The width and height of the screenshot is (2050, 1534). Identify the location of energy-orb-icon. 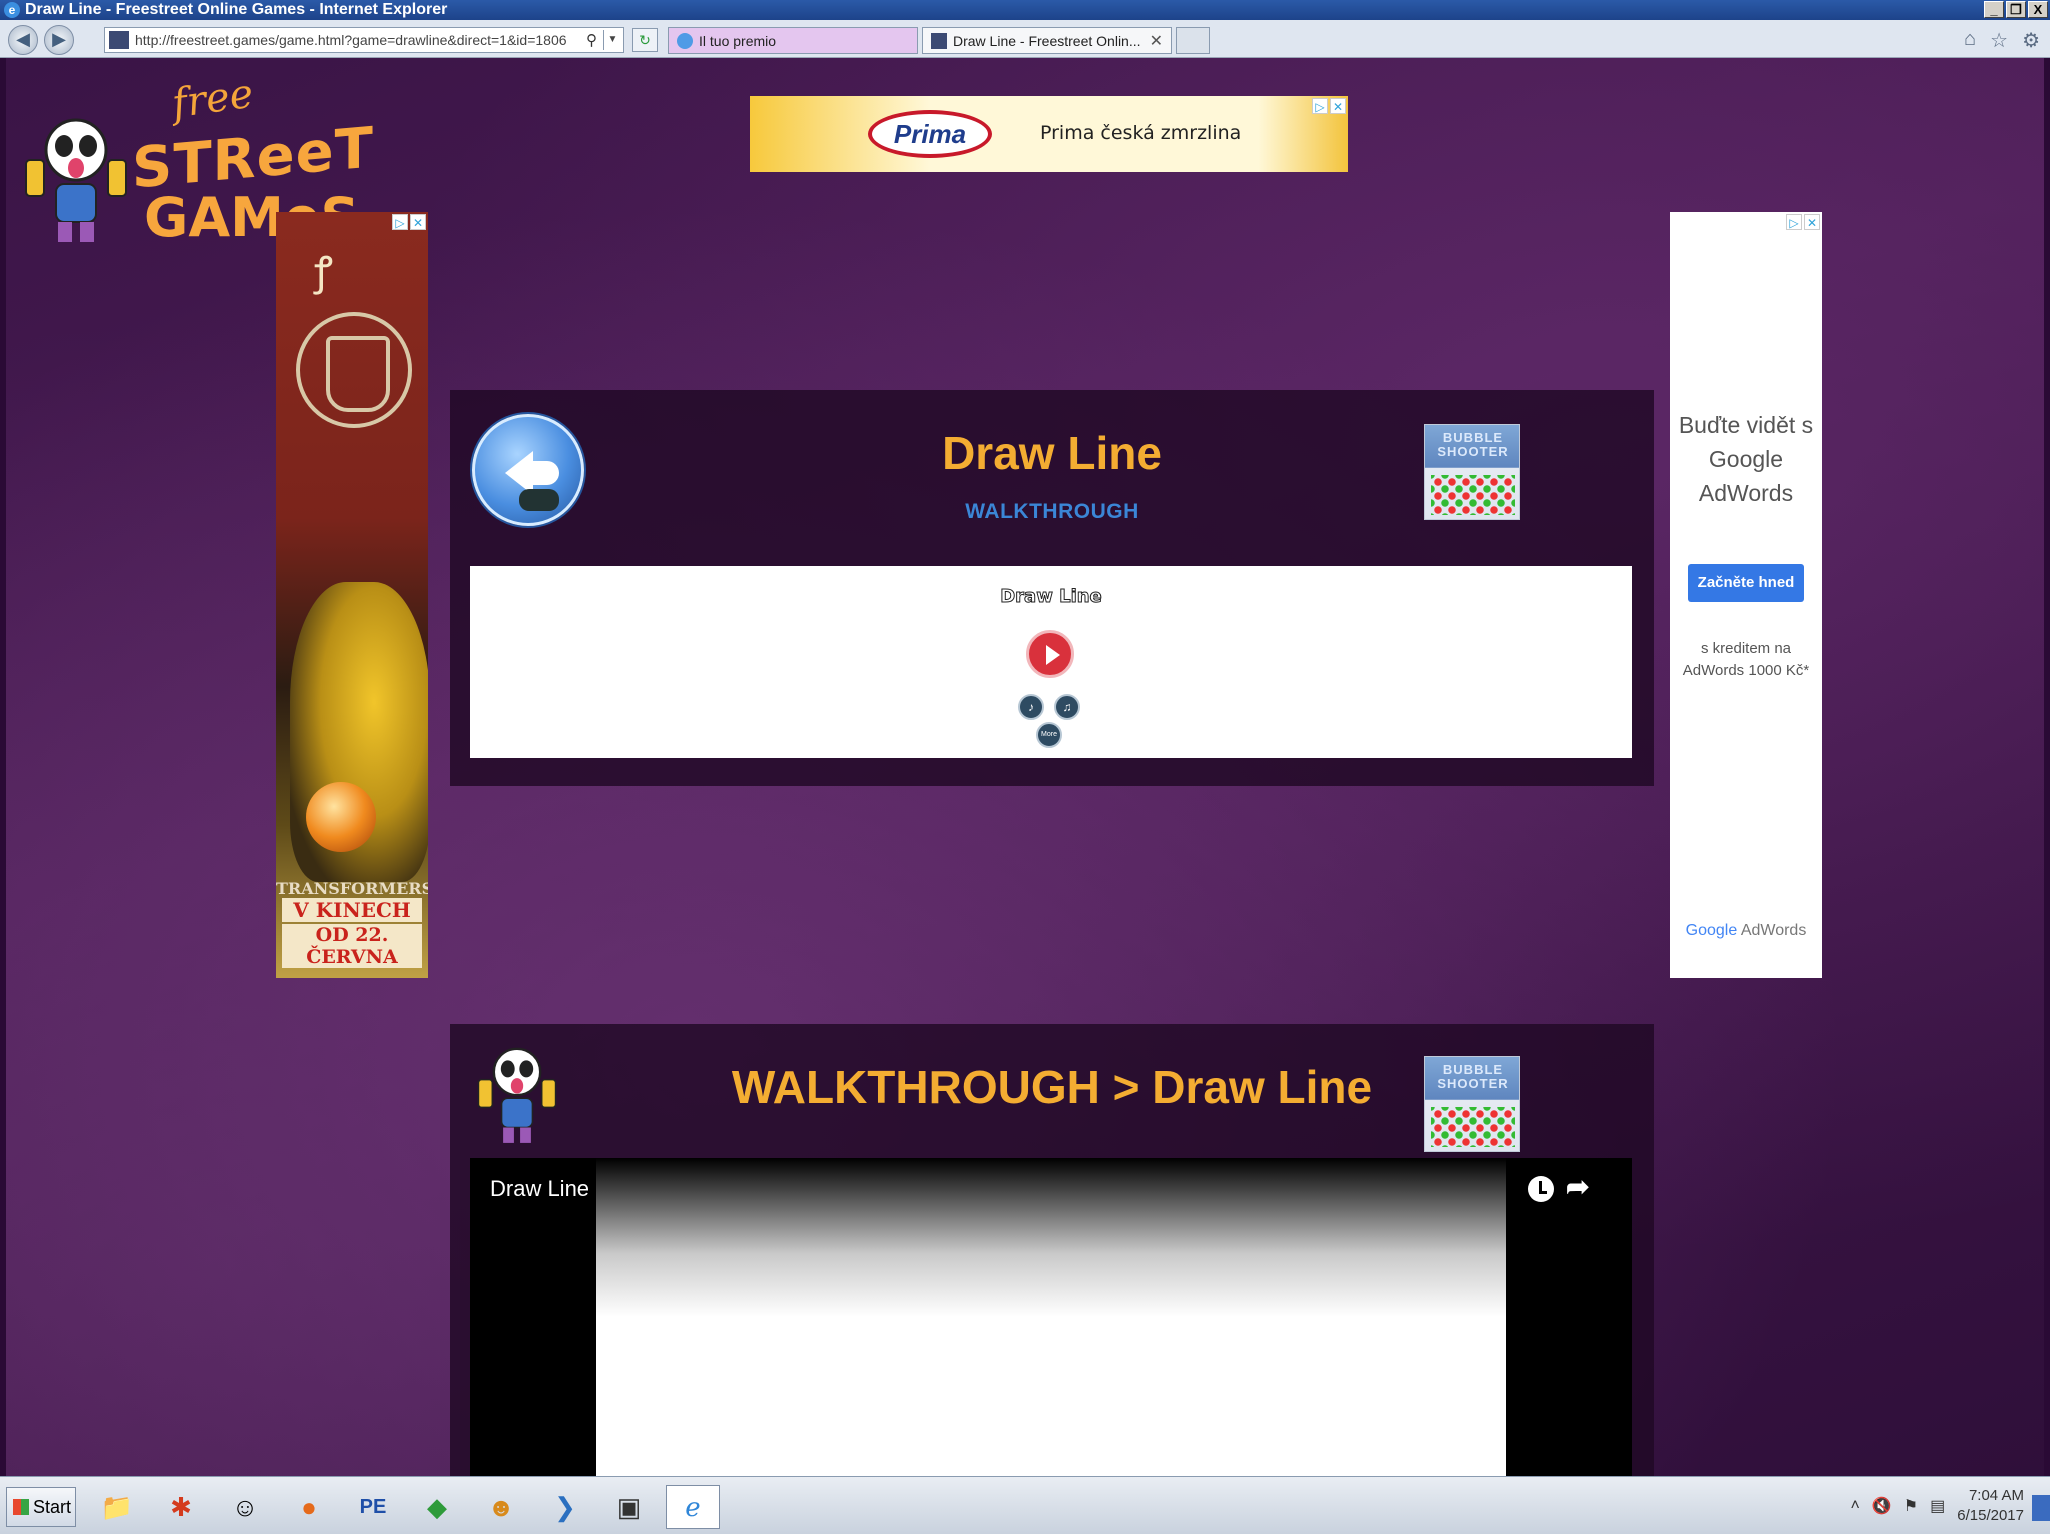
(341, 817).